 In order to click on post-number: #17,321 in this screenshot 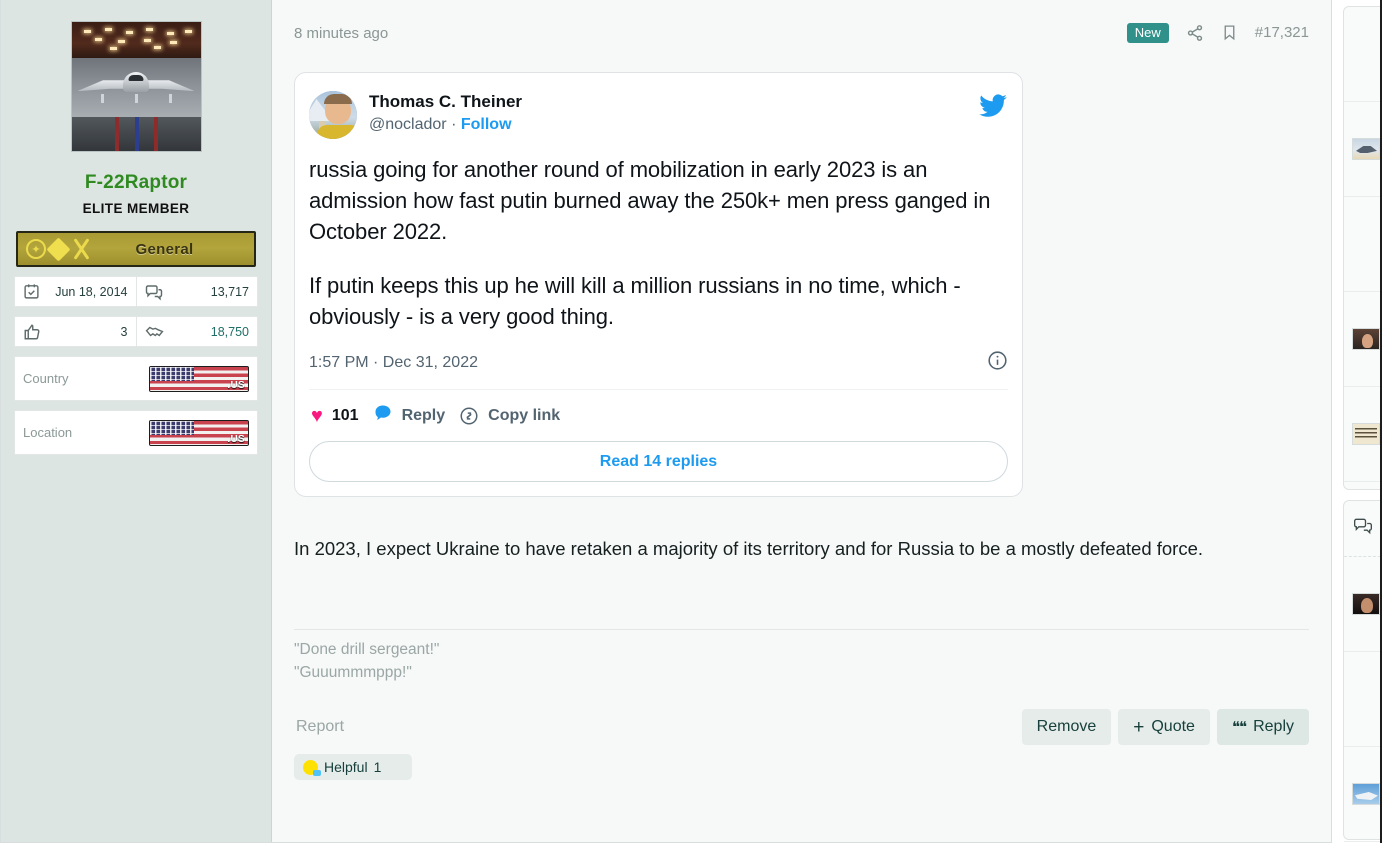, I will do `click(1282, 32)`.